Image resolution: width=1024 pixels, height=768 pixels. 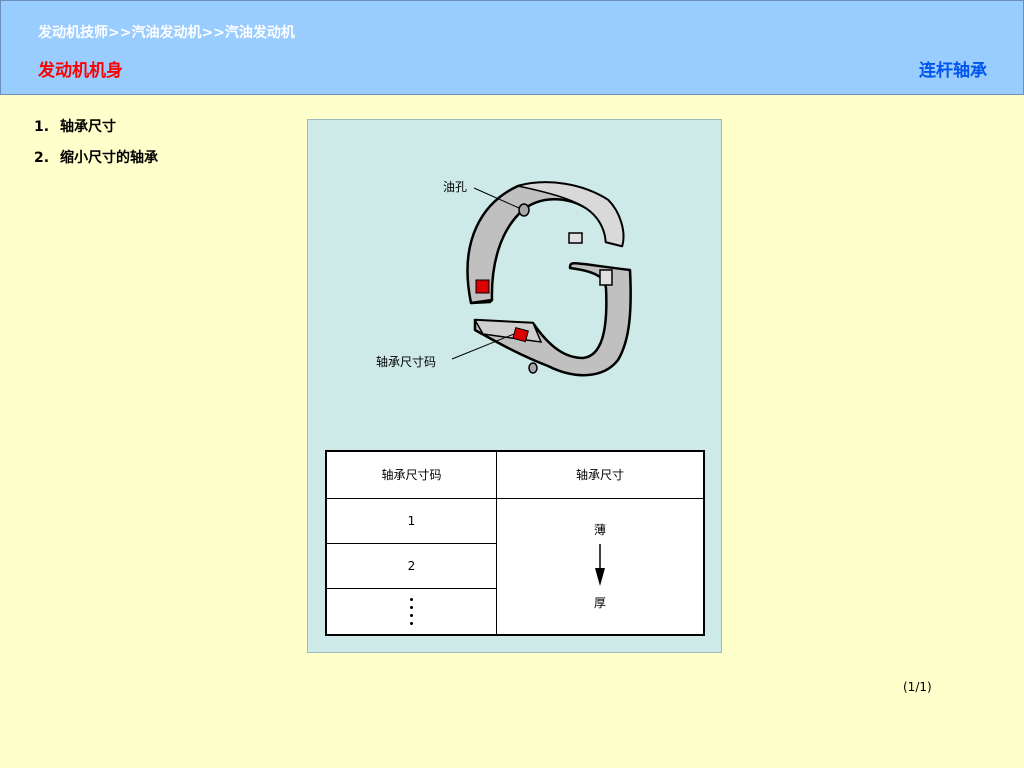 I want to click on oil-hole-label: 油孔, so click(x=455, y=187).